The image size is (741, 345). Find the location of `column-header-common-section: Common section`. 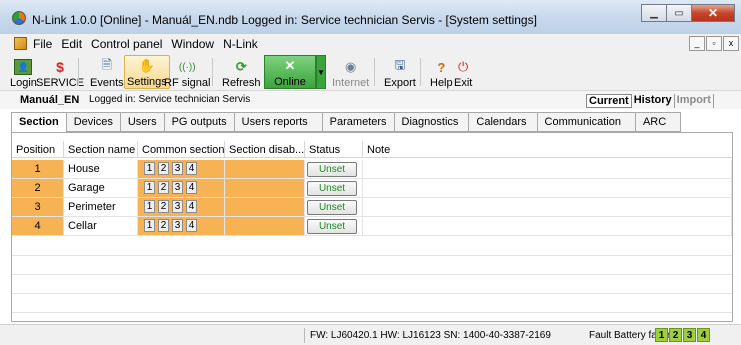

column-header-common-section: Common section is located at coordinates (181, 149).